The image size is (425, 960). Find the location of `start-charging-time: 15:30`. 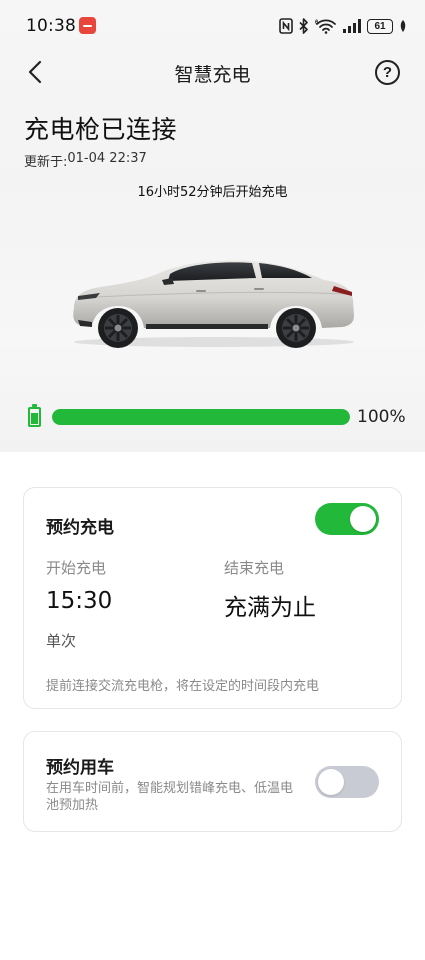

start-charging-time: 15:30 is located at coordinates (79, 601).